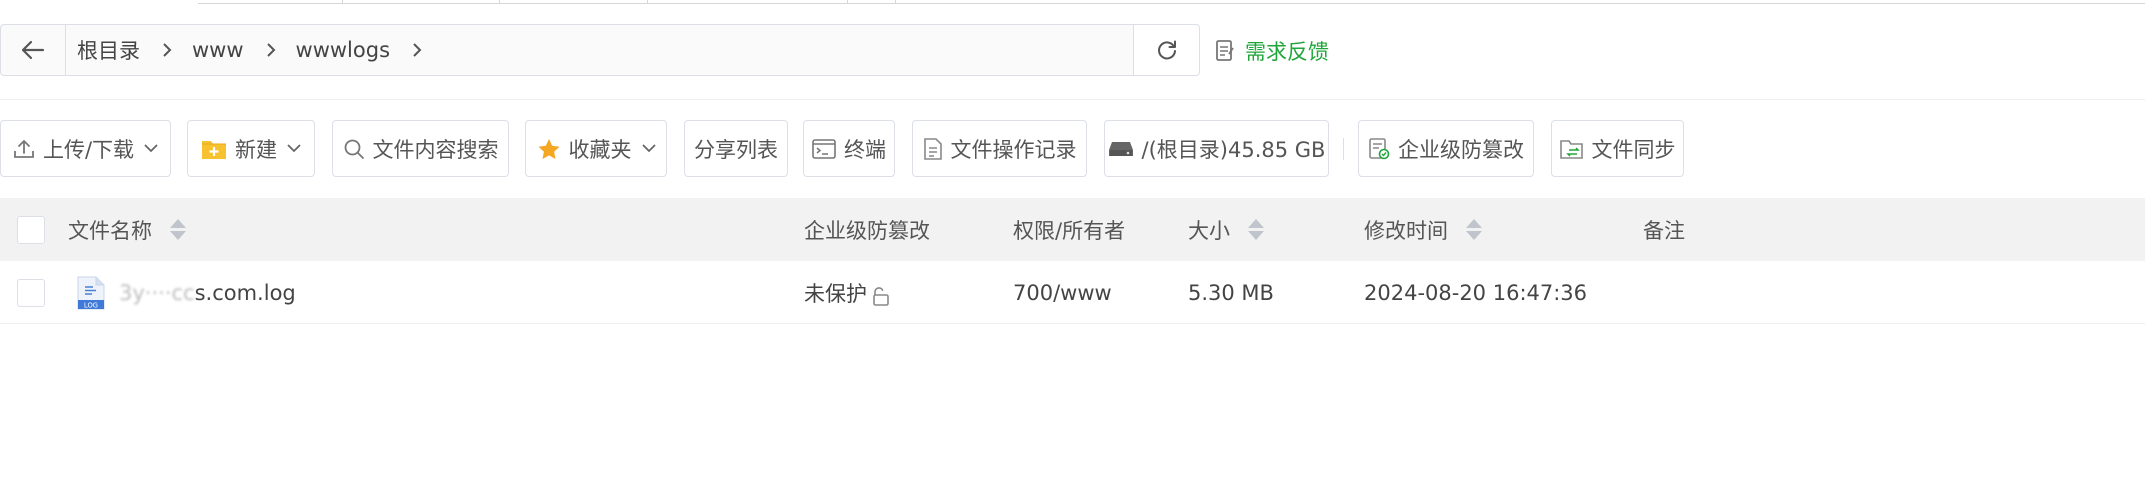 Image resolution: width=2145 pixels, height=477 pixels. I want to click on share-list-label: 分享列表, so click(736, 149).